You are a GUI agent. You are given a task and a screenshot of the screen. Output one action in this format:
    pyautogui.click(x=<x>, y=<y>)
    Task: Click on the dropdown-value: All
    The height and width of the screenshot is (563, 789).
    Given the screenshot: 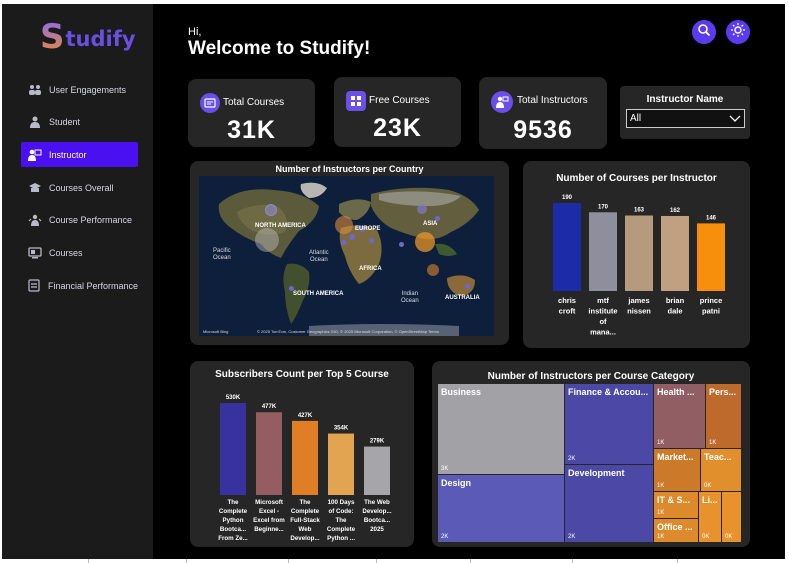 What is the action you would take?
    pyautogui.click(x=636, y=118)
    